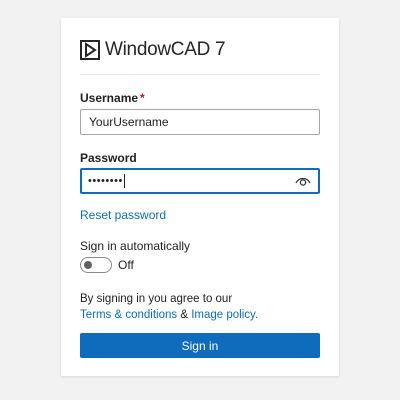 Image resolution: width=400 pixels, height=400 pixels. I want to click on terms-link: Terms & conditions, so click(128, 315).